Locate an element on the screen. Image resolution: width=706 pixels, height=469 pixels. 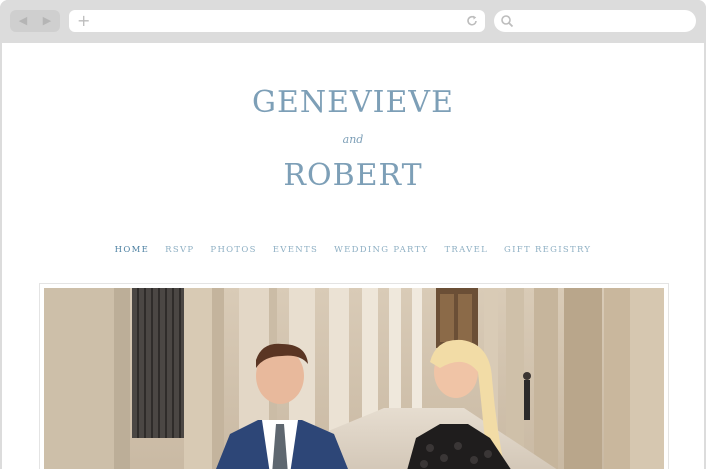
search-icon is located at coordinates (507, 21).